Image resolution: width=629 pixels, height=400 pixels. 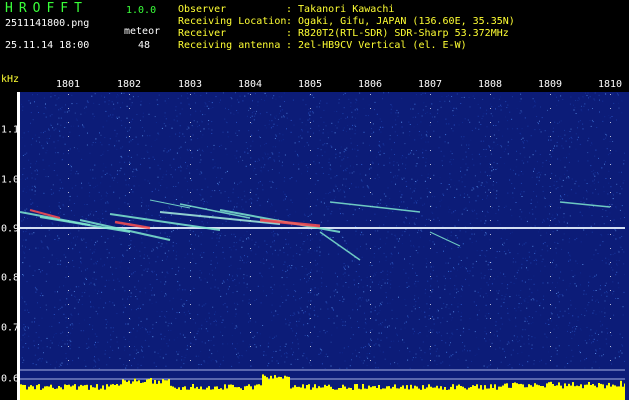 What do you see at coordinates (144, 45) in the screenshot?
I see `meteor-count: 48` at bounding box center [144, 45].